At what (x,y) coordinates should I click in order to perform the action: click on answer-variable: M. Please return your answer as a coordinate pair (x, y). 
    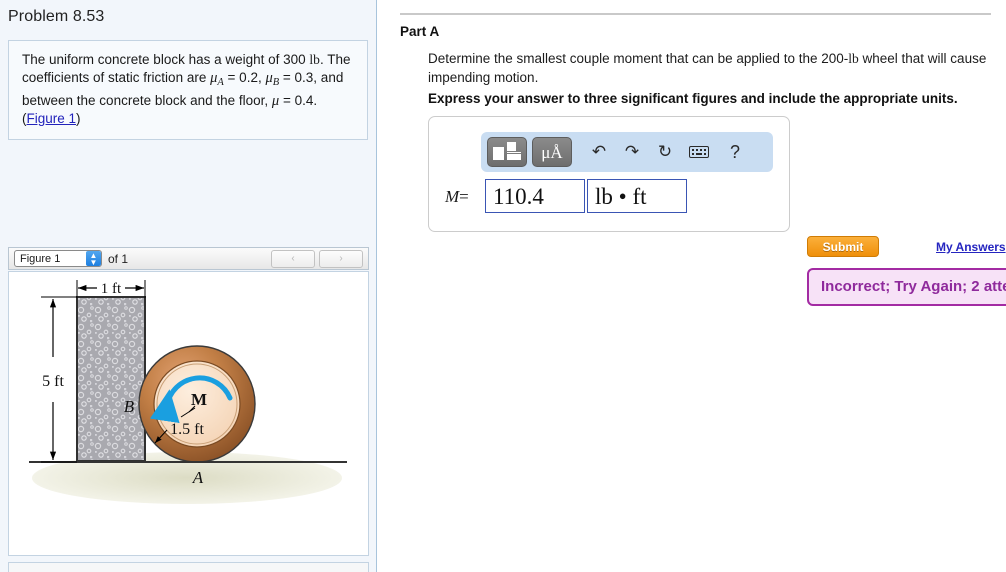
    Looking at the image, I should click on (452, 196).